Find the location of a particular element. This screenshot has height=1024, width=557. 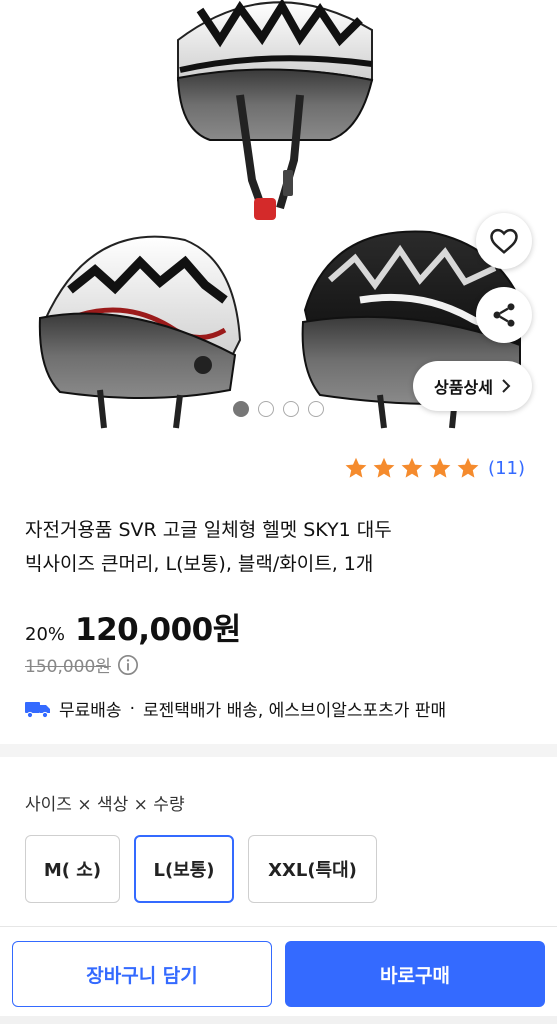

option-size-xxl: XXL(특대) is located at coordinates (312, 869).